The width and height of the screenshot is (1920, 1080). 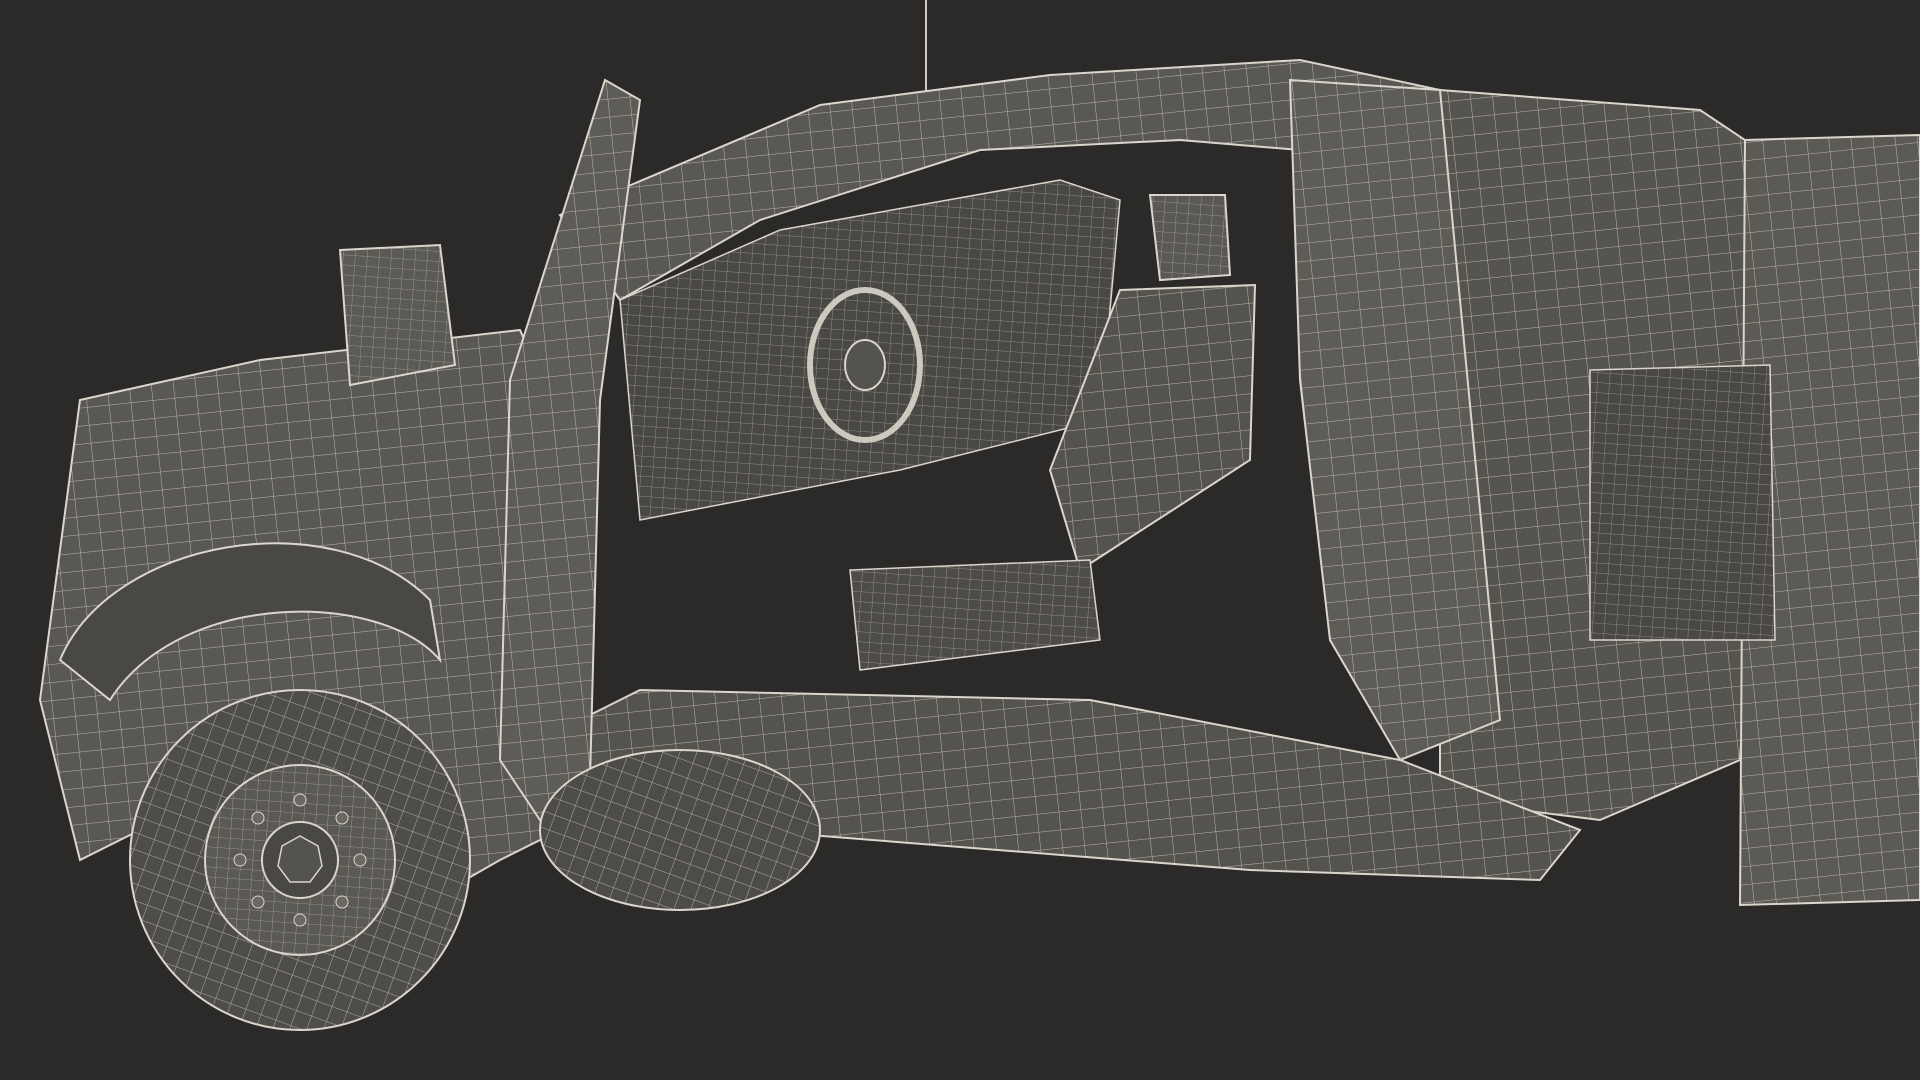 What do you see at coordinates (300, 860) in the screenshot?
I see `front-wheel` at bounding box center [300, 860].